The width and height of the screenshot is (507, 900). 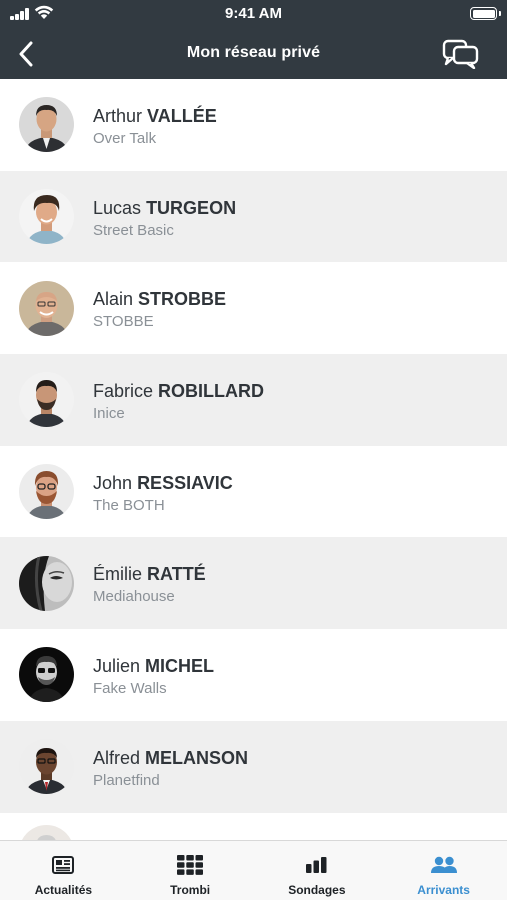 I want to click on tab-arrivants: Arrivants, so click(x=443, y=870).